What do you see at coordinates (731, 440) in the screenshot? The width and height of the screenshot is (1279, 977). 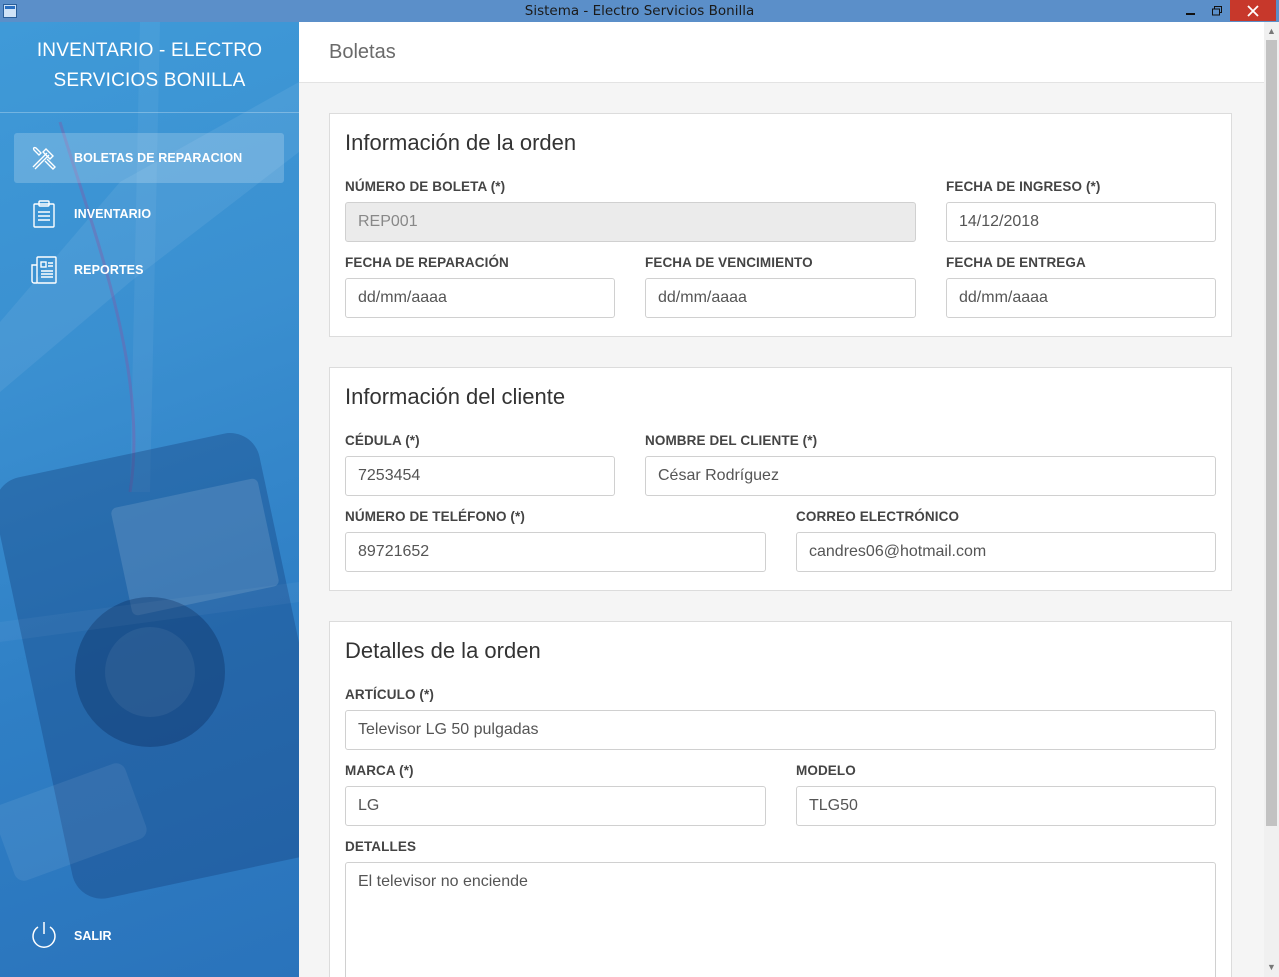 I see `nombre-cliente-label: NOMBRE DEL CLIENTE (*)` at bounding box center [731, 440].